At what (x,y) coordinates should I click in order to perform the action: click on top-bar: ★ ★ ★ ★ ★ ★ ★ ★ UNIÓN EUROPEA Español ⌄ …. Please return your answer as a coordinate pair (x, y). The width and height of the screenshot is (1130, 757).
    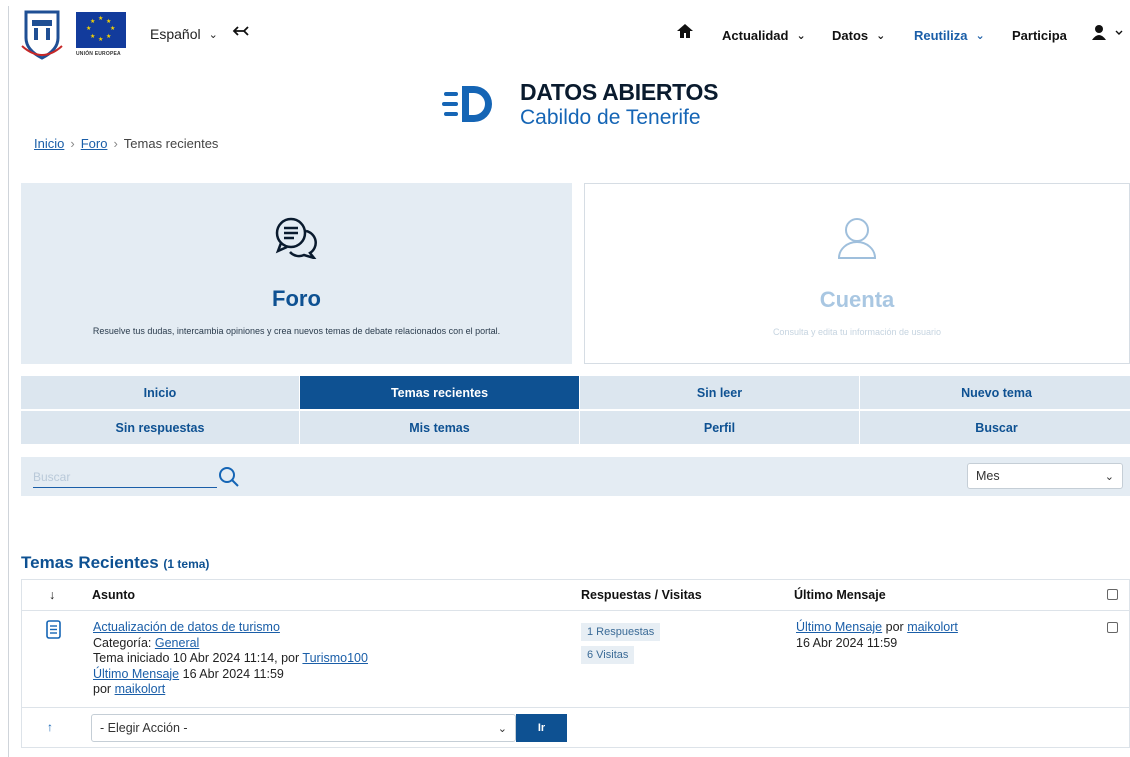
    Looking at the image, I should click on (565, 35).